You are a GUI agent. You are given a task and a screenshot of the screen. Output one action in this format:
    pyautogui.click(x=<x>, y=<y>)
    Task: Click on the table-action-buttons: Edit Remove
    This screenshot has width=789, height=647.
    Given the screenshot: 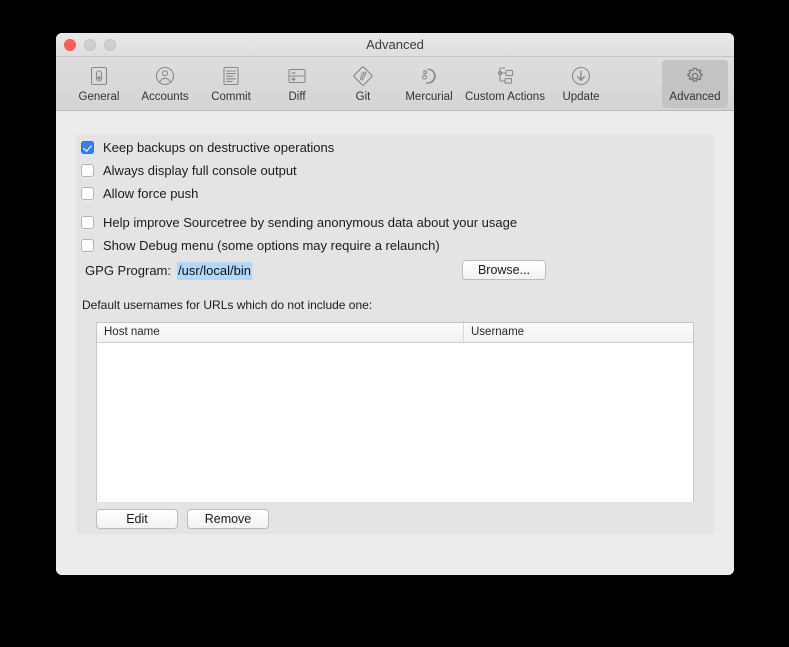 What is the action you would take?
    pyautogui.click(x=182, y=519)
    